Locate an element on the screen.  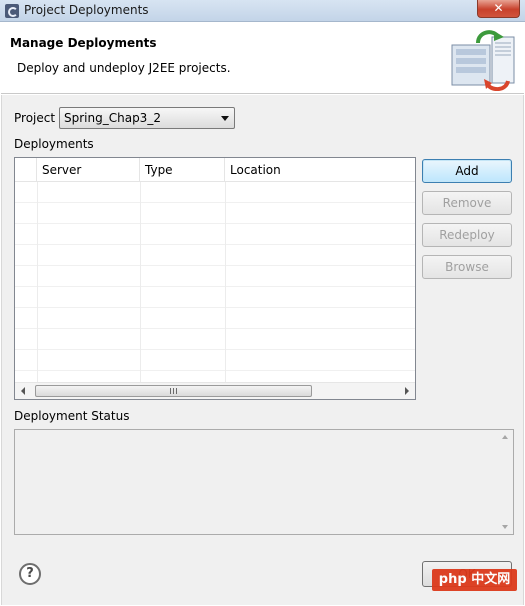
deployments-label: Deployments is located at coordinates (54, 144).